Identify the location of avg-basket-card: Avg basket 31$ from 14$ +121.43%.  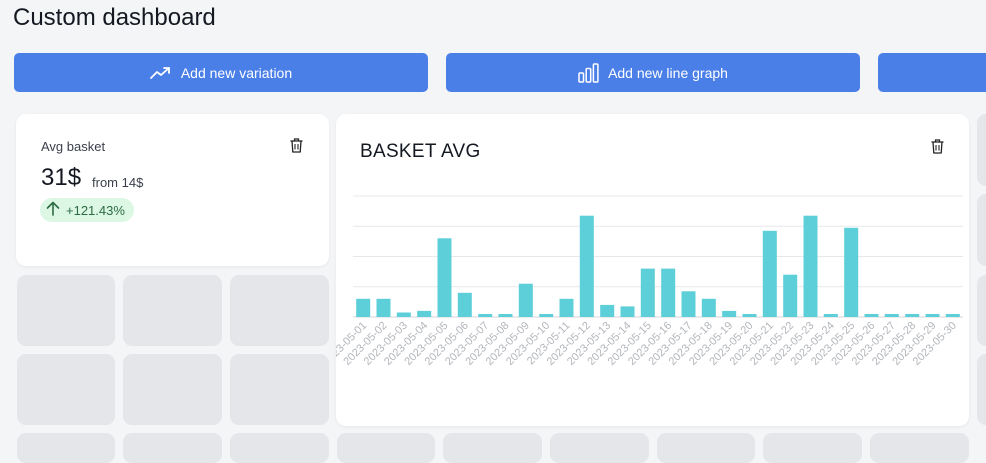
(172, 190).